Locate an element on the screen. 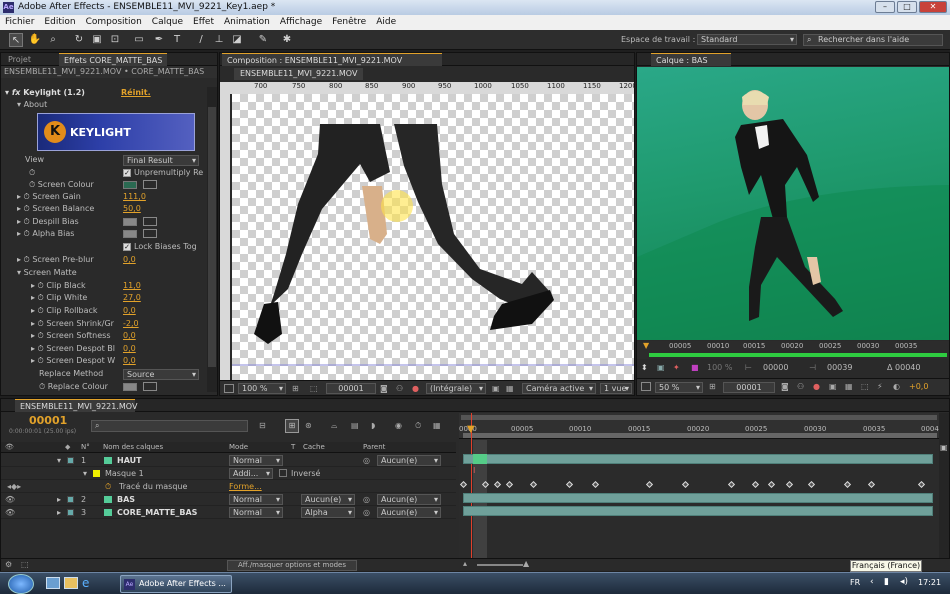 This screenshot has height=594, width=950. menu-effet: Effet is located at coordinates (203, 22).